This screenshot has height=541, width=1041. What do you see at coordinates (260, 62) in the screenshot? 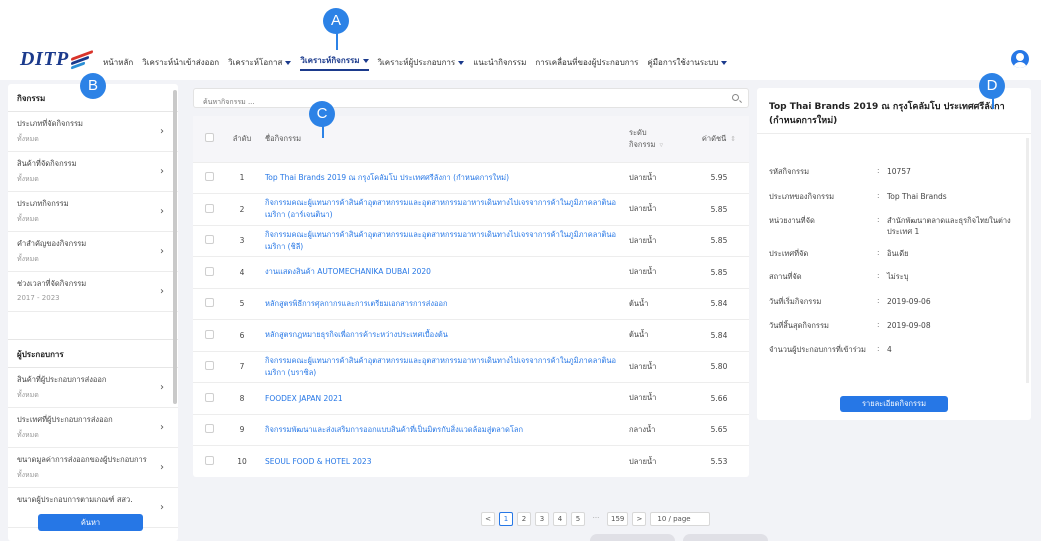
I see `nav-item: วิเคราะห์โอกาส` at bounding box center [260, 62].